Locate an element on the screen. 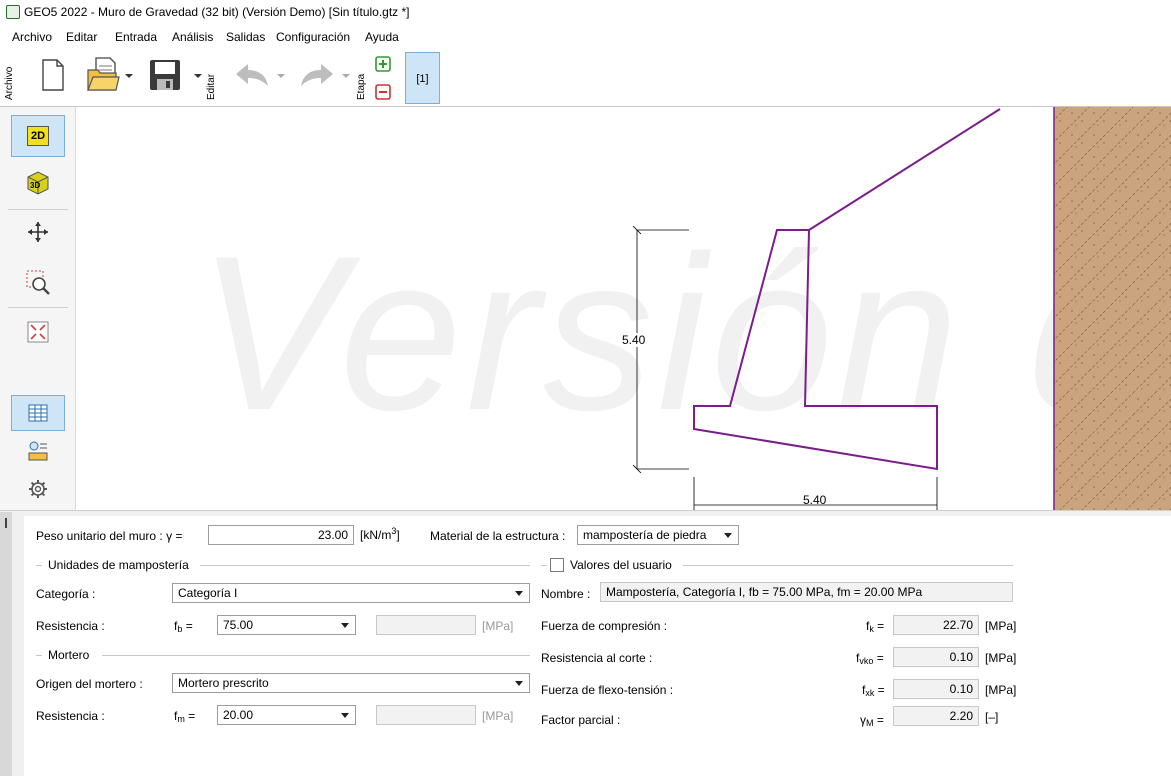  menu-salidas: Salidas is located at coordinates (245, 37).